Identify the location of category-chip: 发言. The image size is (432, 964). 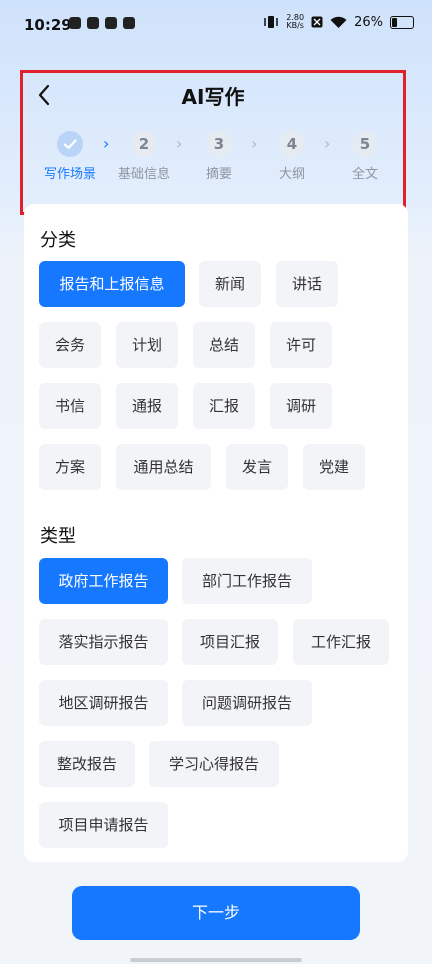
(257, 467).